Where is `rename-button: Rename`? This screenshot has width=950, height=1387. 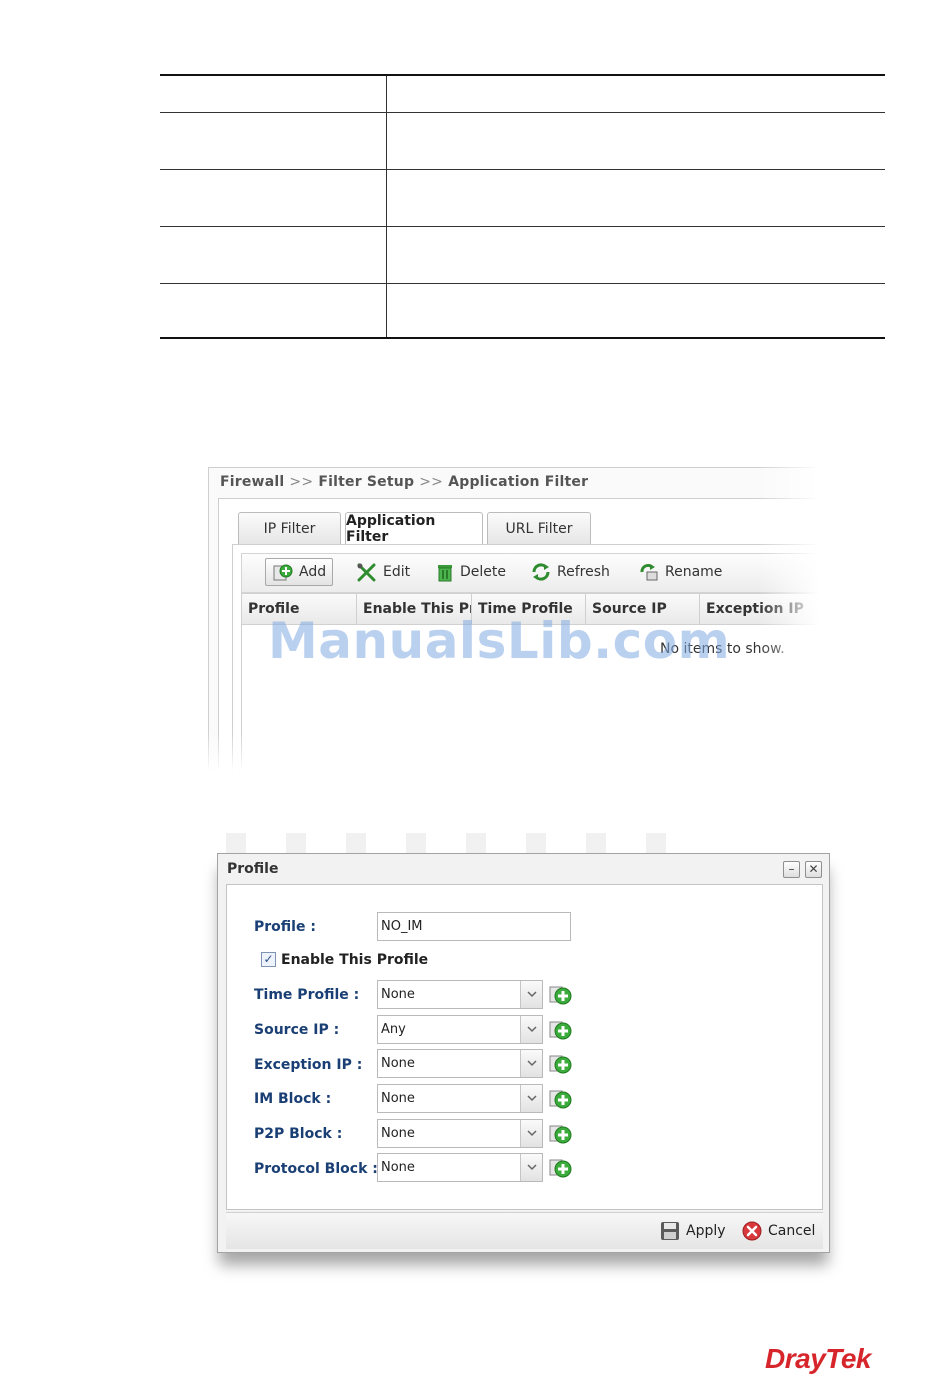
rename-button: Rename is located at coordinates (680, 572).